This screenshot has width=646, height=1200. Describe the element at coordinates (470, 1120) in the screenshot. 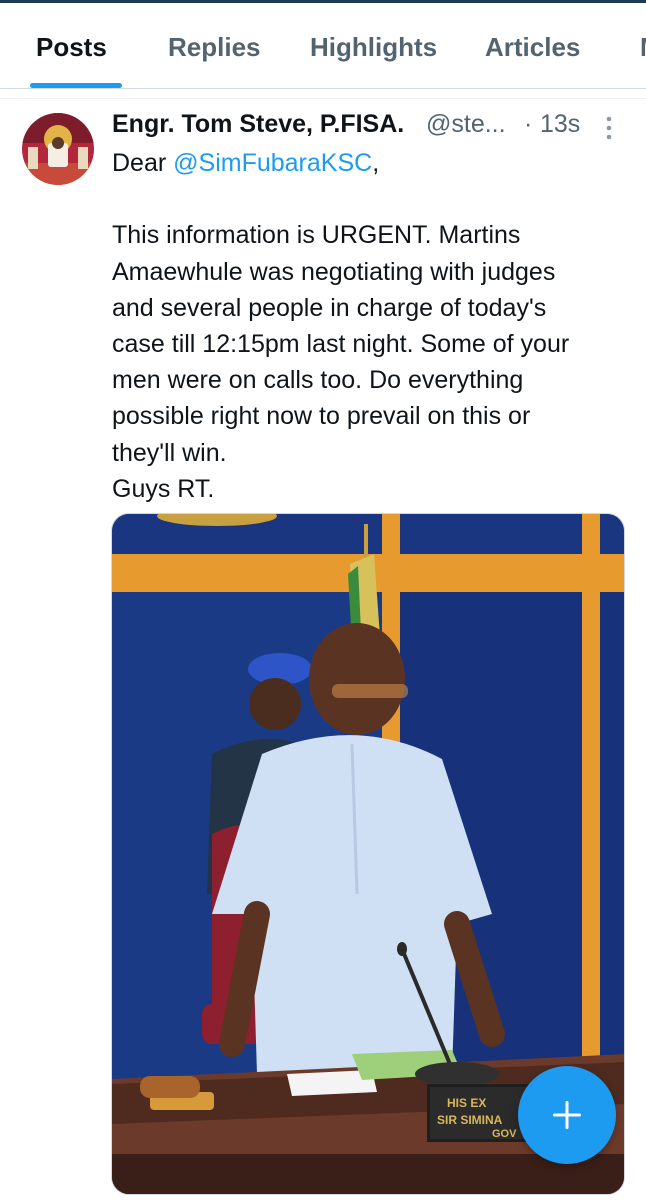

I see `nameplate-line2: SIR SIMINA` at that location.